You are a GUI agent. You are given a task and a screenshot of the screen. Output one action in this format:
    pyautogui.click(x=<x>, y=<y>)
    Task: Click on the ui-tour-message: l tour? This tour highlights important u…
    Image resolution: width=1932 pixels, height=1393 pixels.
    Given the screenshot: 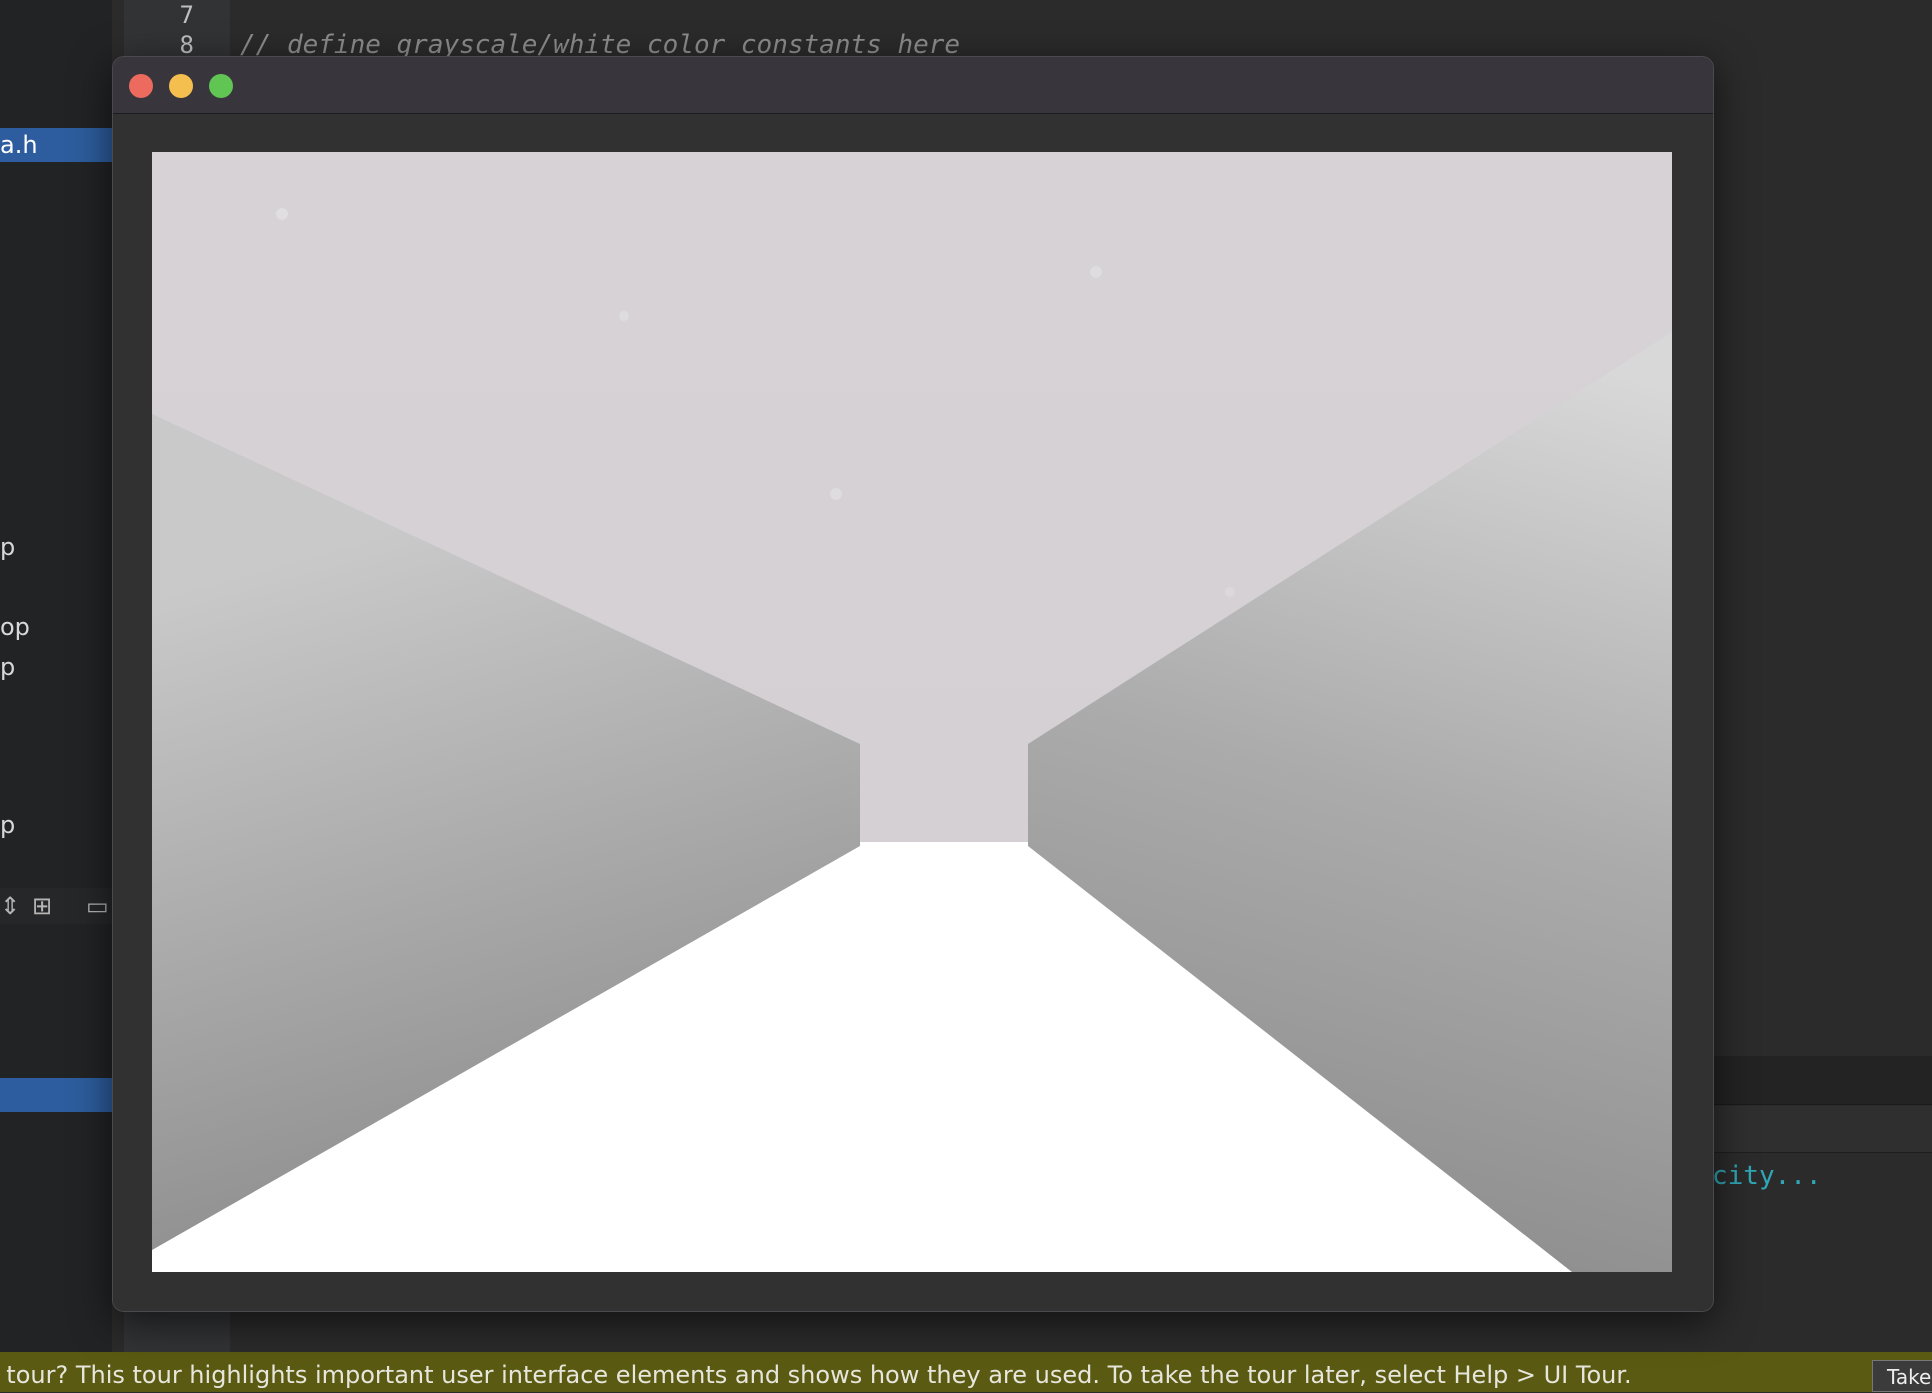 What is the action you would take?
    pyautogui.click(x=816, y=1375)
    